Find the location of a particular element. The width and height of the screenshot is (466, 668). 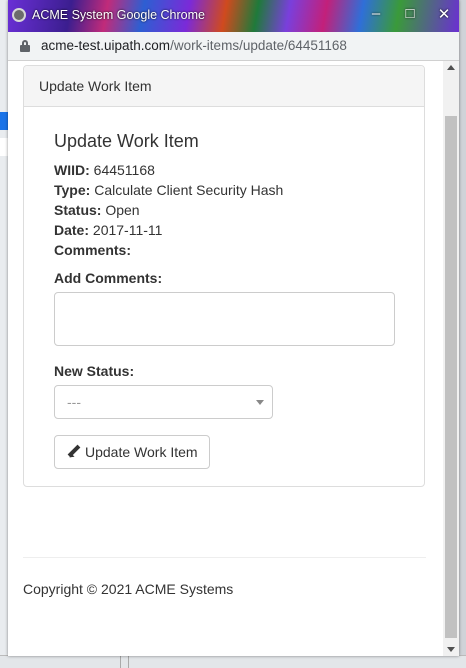

update-work-item-button: Update Work Item is located at coordinates (132, 452).